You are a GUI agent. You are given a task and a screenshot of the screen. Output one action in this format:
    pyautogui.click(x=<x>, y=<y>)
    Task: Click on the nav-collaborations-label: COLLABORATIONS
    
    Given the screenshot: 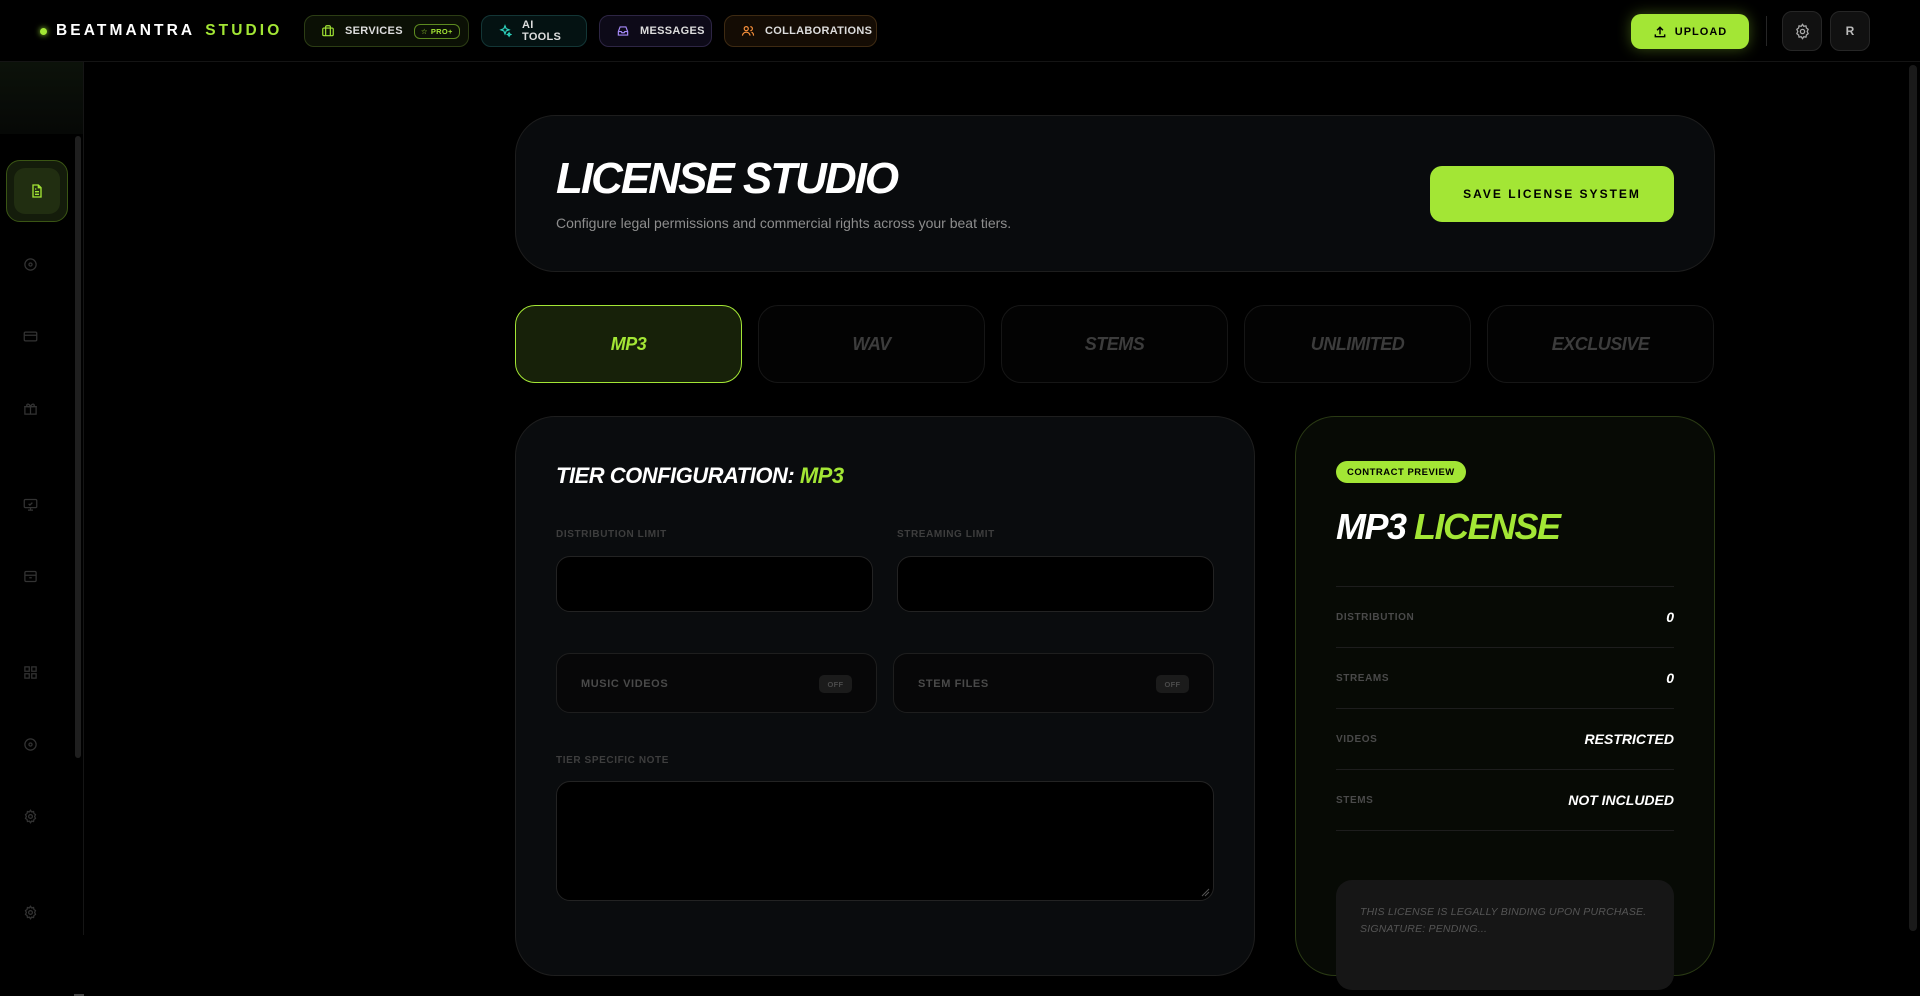 What is the action you would take?
    pyautogui.click(x=819, y=31)
    